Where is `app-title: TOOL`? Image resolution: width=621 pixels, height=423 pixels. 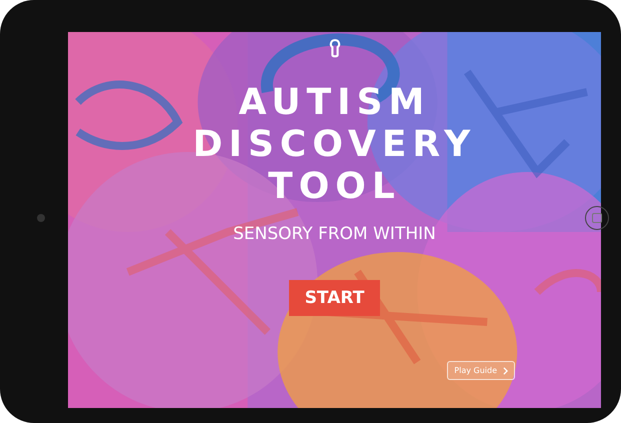
app-title: TOOL is located at coordinates (334, 187).